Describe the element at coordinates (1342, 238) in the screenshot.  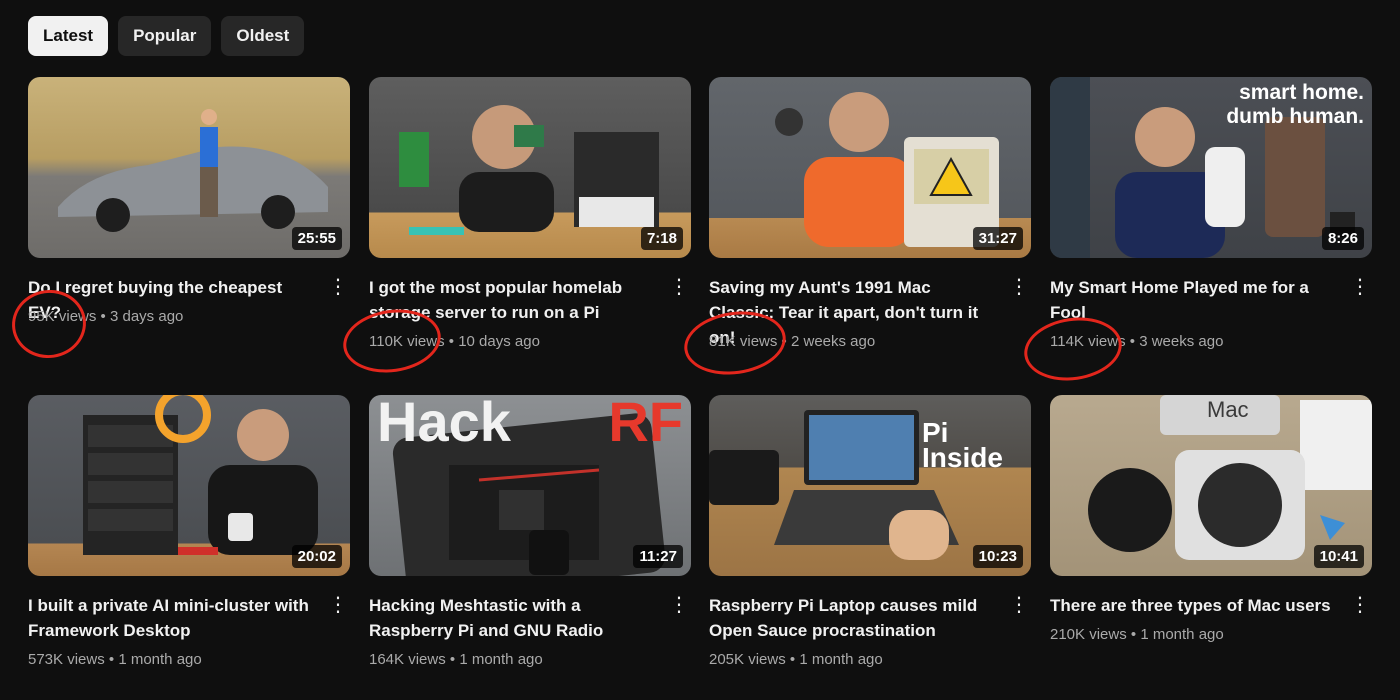
I see `video-duration: 8:26` at that location.